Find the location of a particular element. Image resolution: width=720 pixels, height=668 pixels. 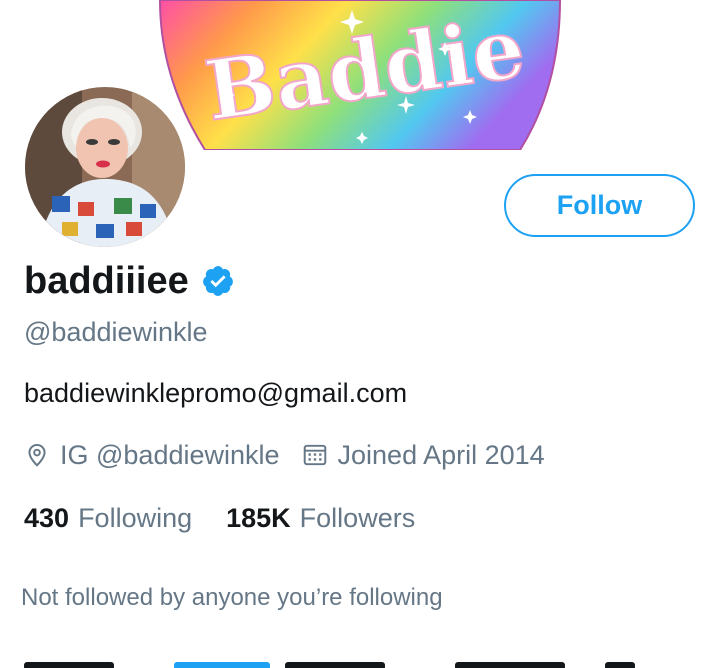

followers-link: 185K Followers is located at coordinates (320, 518).